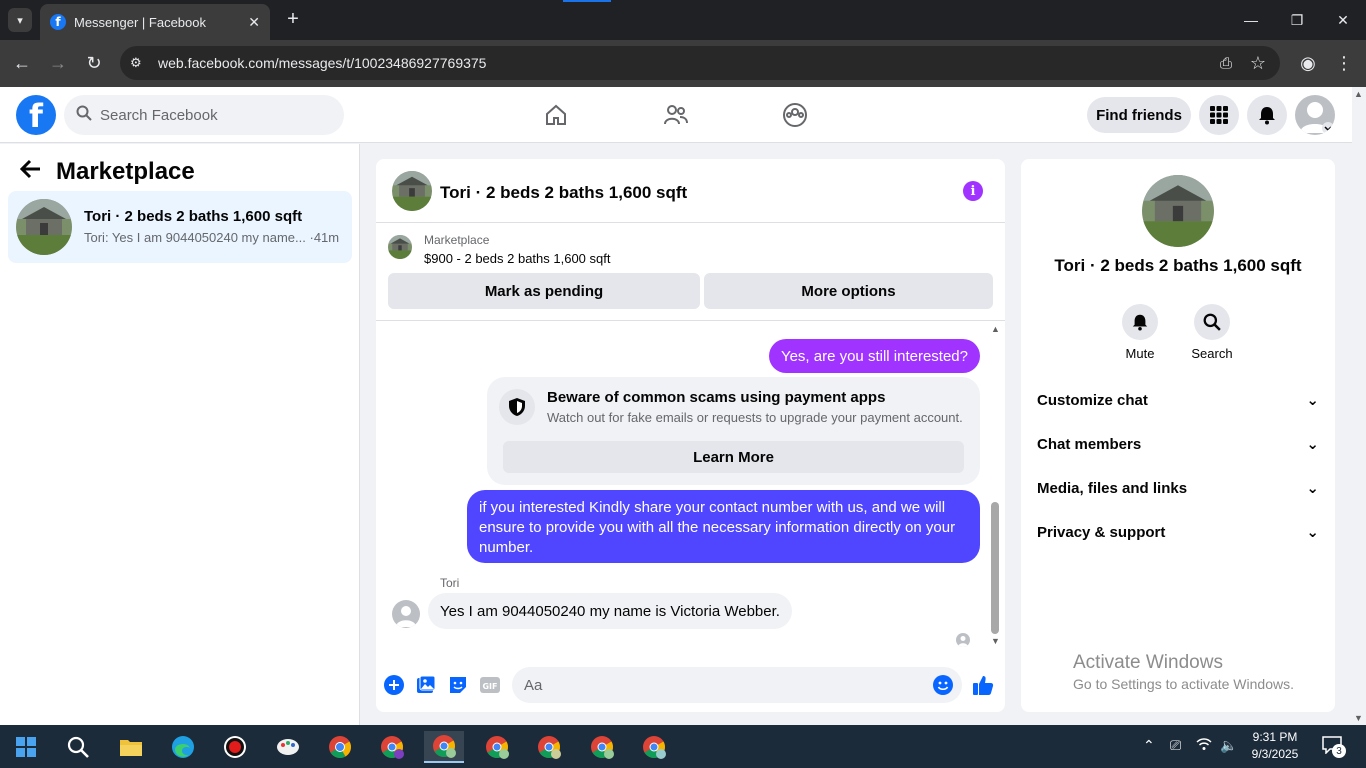 The image size is (1366, 768). Describe the element at coordinates (58, 63) in the screenshot. I see `forward-arrow-icon: →` at that location.